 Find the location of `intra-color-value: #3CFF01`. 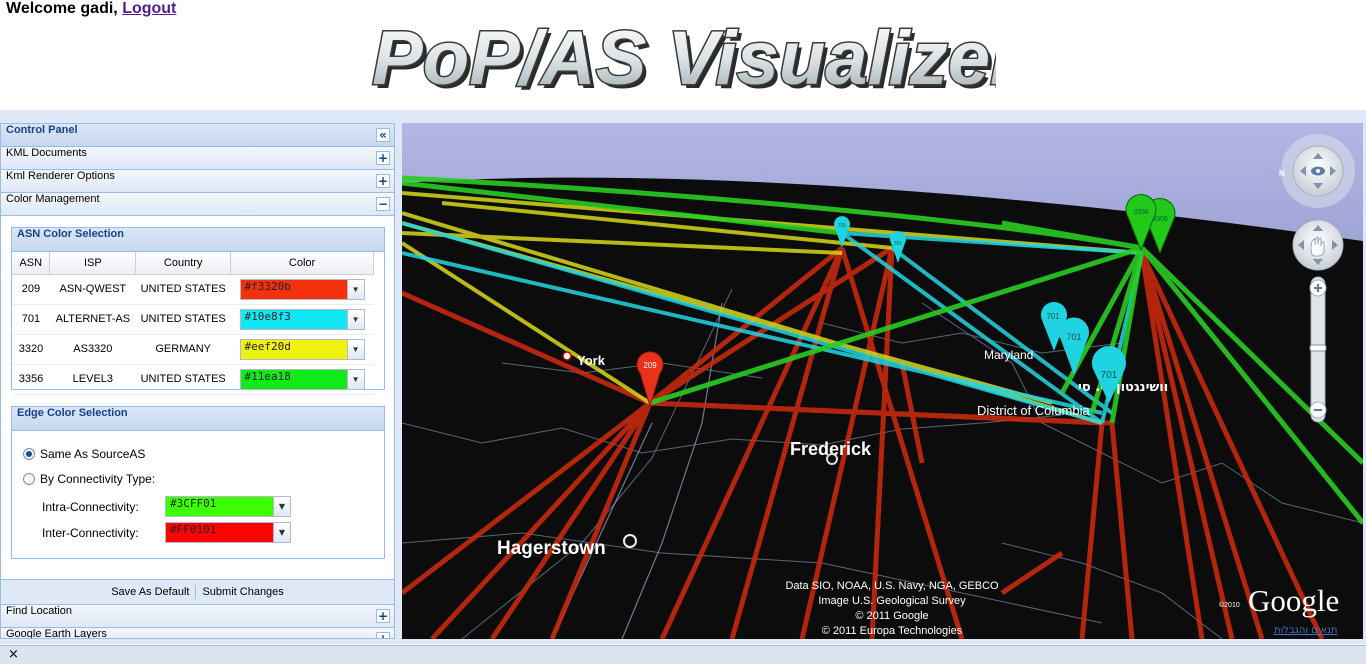

intra-color-value: #3CFF01 is located at coordinates (219, 506).